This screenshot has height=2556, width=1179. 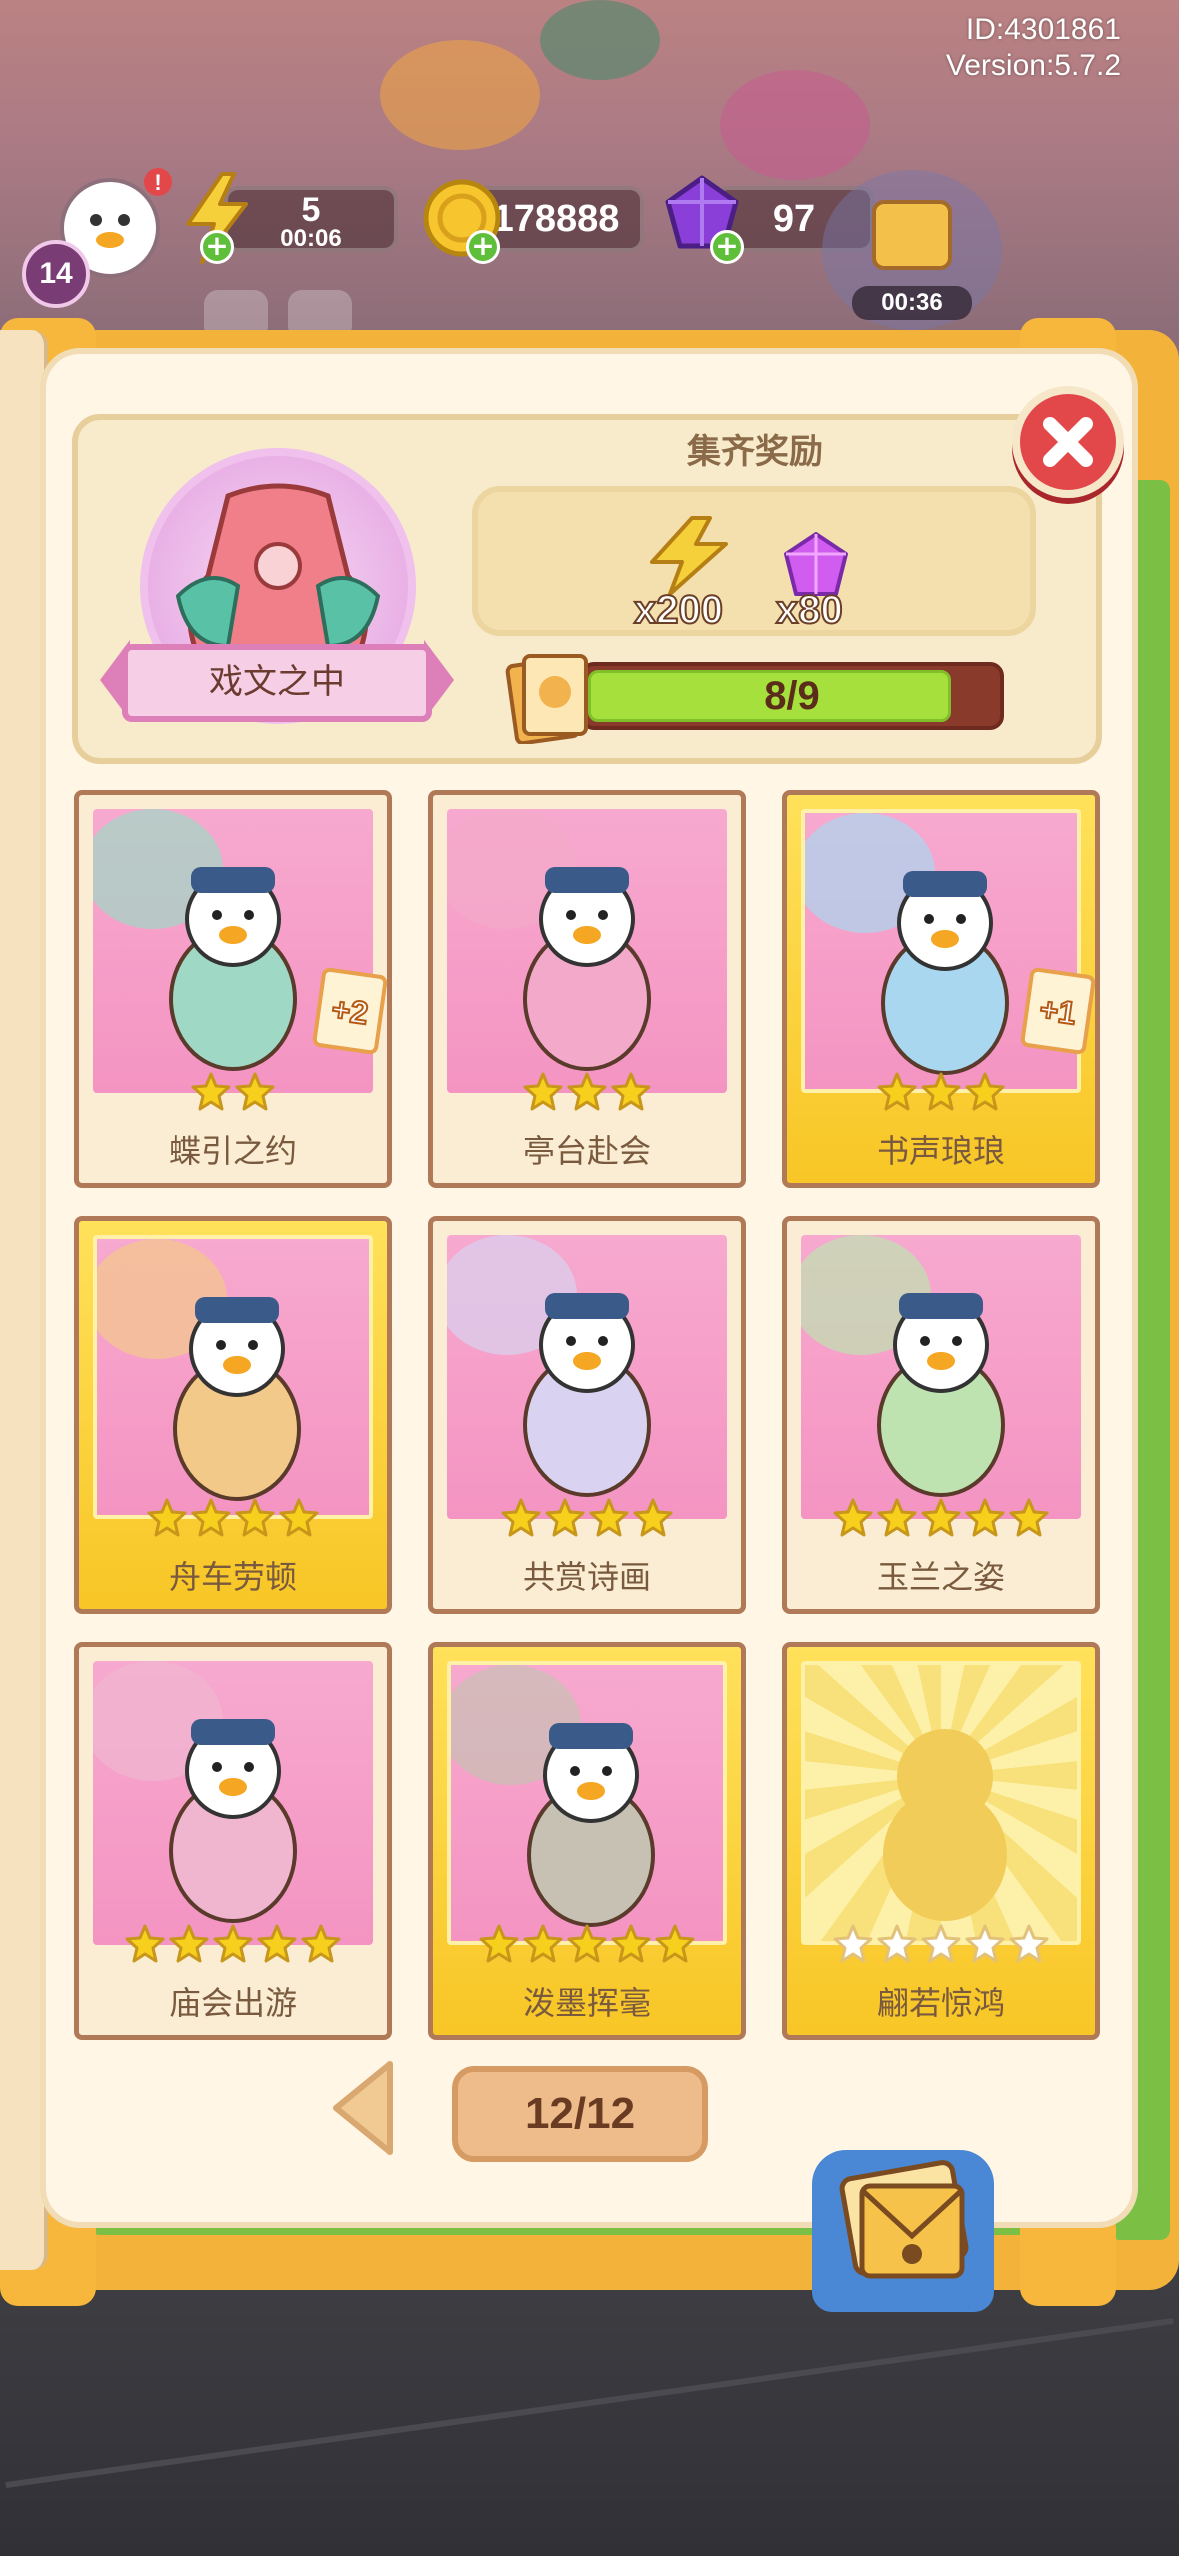 What do you see at coordinates (945, 1825) in the screenshot?
I see `locked-silhouette` at bounding box center [945, 1825].